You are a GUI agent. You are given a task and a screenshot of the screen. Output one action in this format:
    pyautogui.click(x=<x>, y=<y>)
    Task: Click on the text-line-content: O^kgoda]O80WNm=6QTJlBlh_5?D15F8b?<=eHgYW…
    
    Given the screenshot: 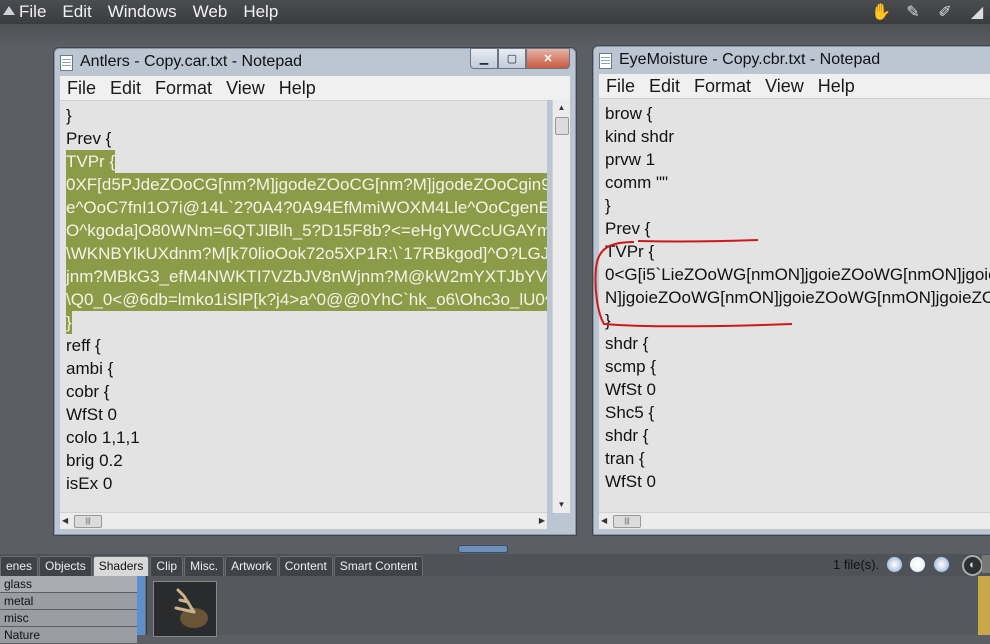 What is the action you would take?
    pyautogui.click(x=306, y=230)
    